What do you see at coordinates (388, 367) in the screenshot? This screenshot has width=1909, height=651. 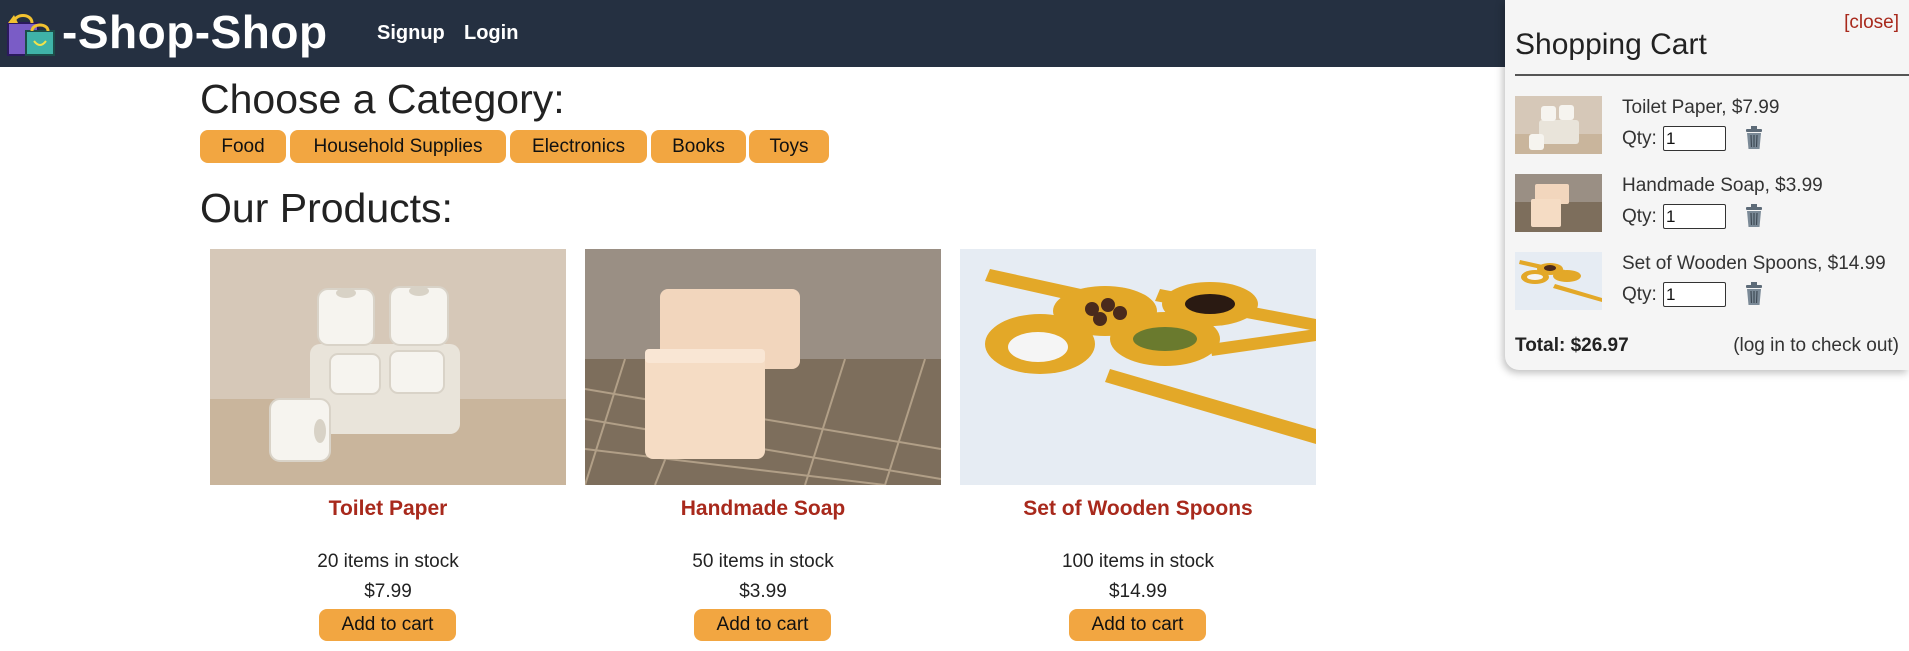 I see `toilet-paper-image` at bounding box center [388, 367].